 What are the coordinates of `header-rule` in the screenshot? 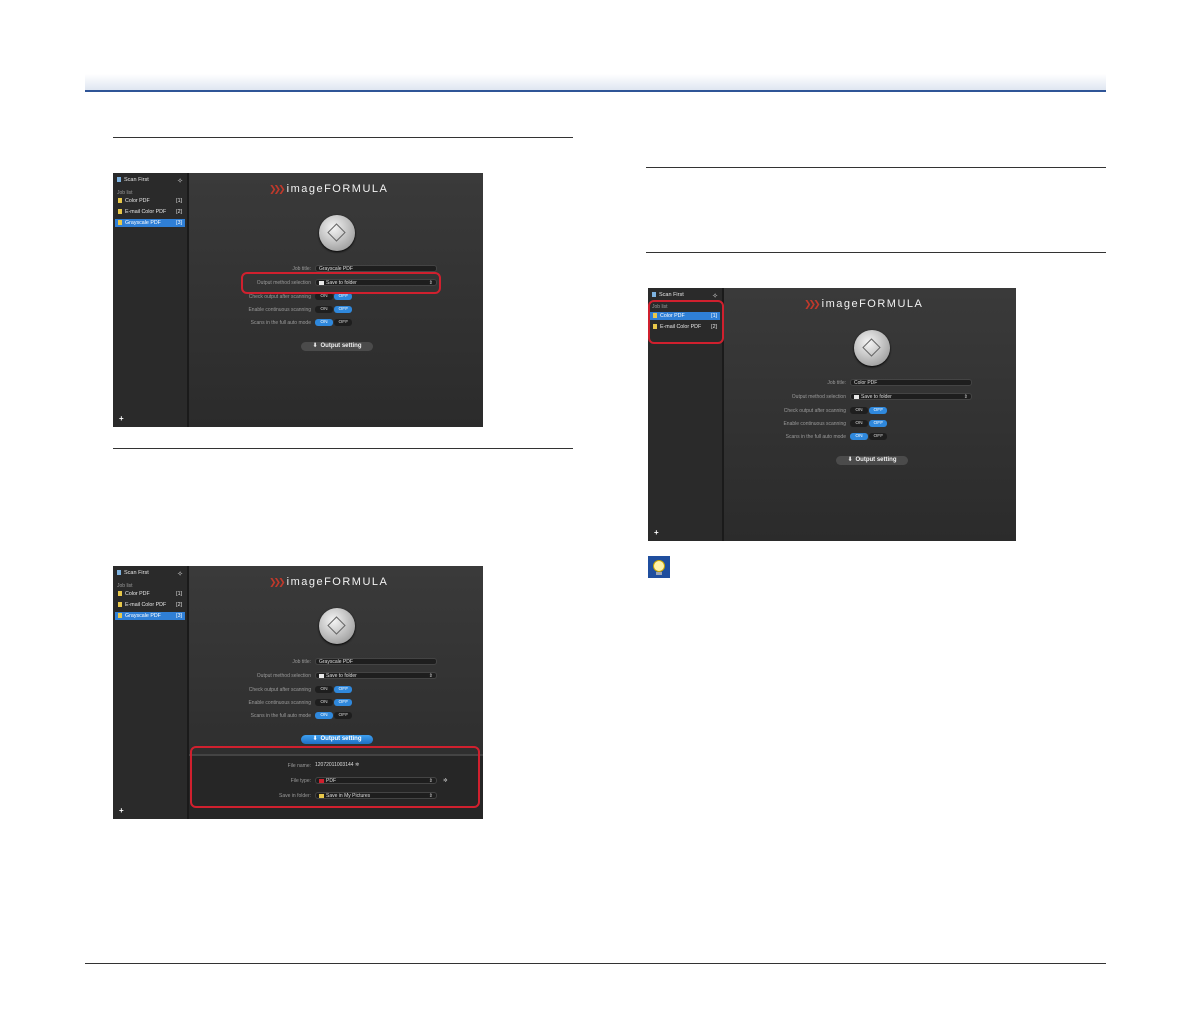 It's located at (595, 91).